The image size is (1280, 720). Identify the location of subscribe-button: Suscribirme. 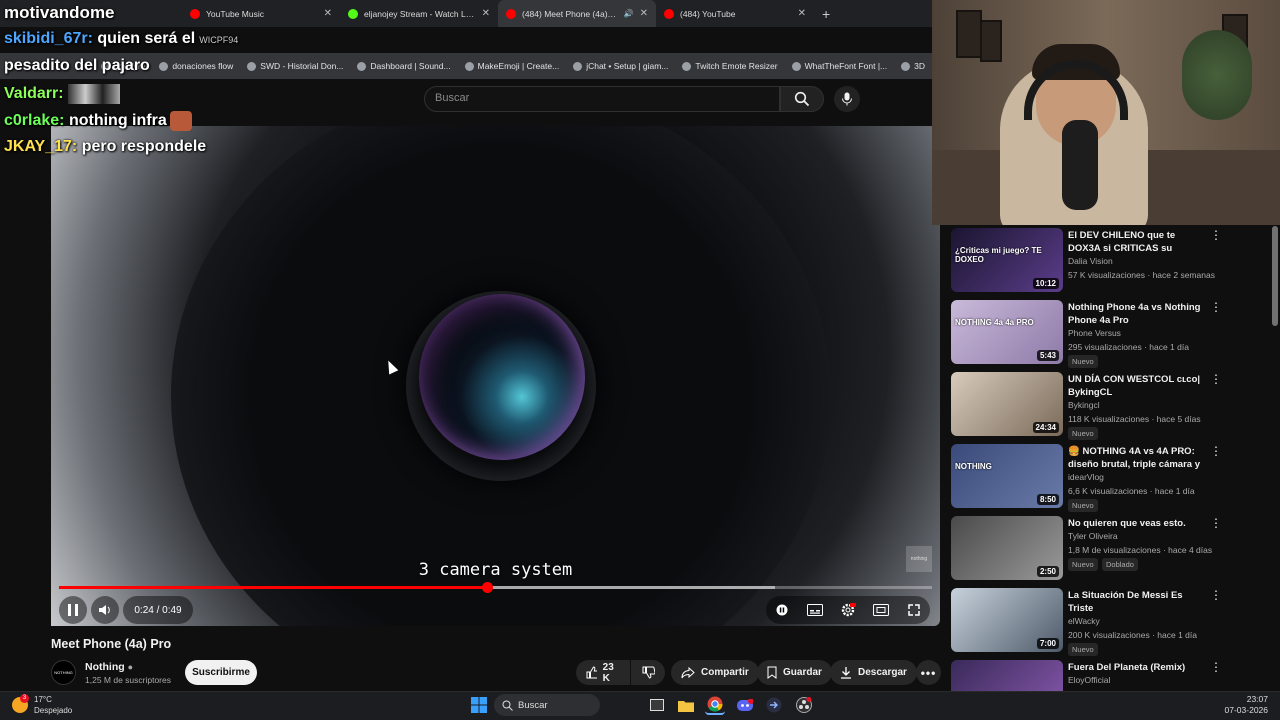
(221, 672).